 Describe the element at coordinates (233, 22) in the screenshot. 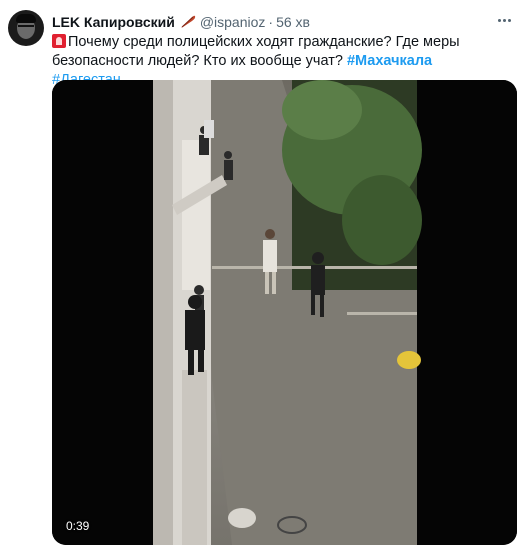

I see `author-handle: @ispanioz` at that location.